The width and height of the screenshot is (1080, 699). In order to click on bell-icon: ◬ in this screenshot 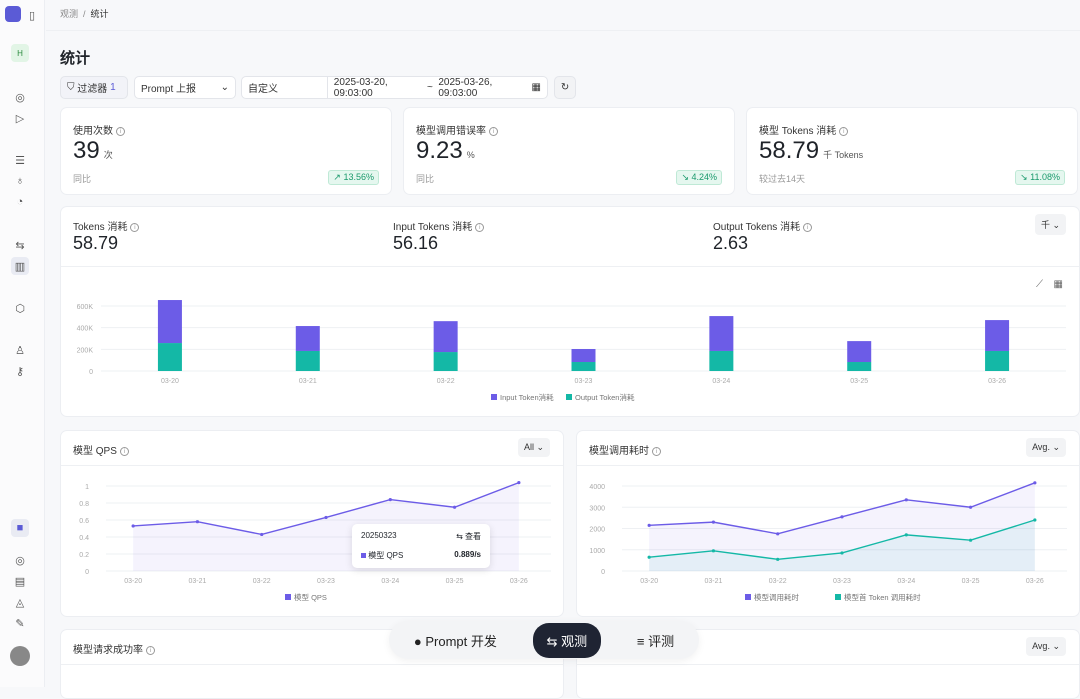, I will do `click(20, 602)`.